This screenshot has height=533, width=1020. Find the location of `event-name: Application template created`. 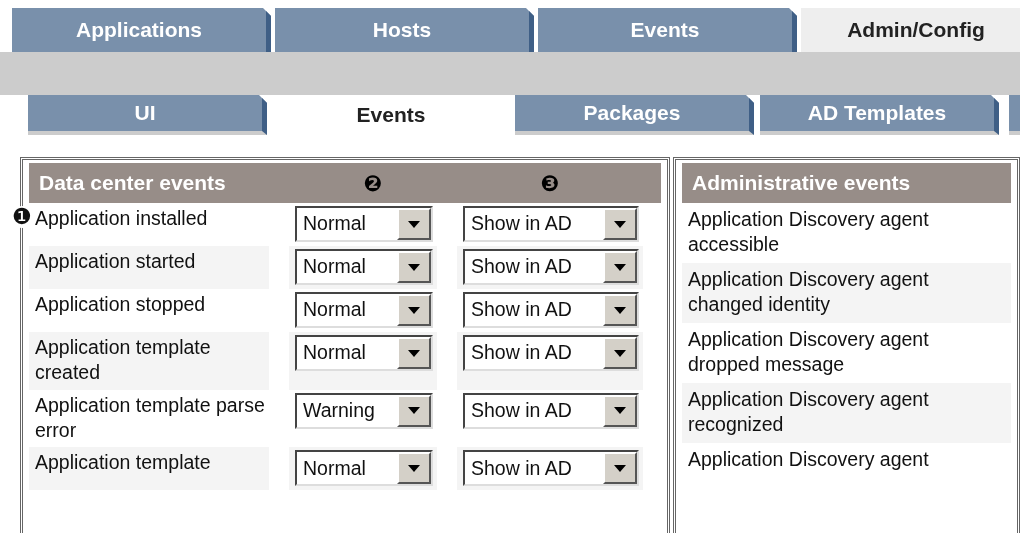

event-name: Application template created is located at coordinates (149, 361).